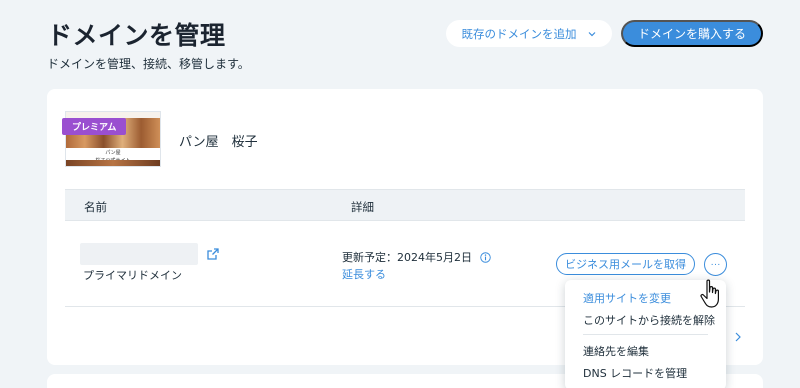 The image size is (800, 388). I want to click on buy-domain-button: ドメインを購入する, so click(692, 33).